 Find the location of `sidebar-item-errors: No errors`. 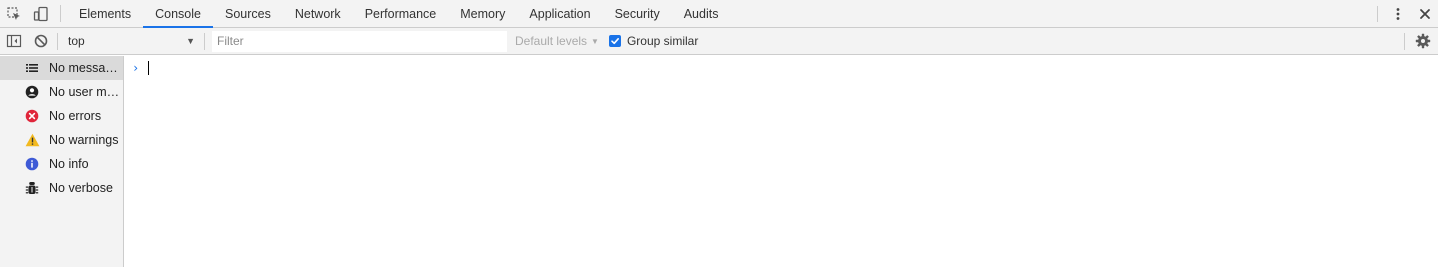

sidebar-item-errors: No errors is located at coordinates (61, 116).